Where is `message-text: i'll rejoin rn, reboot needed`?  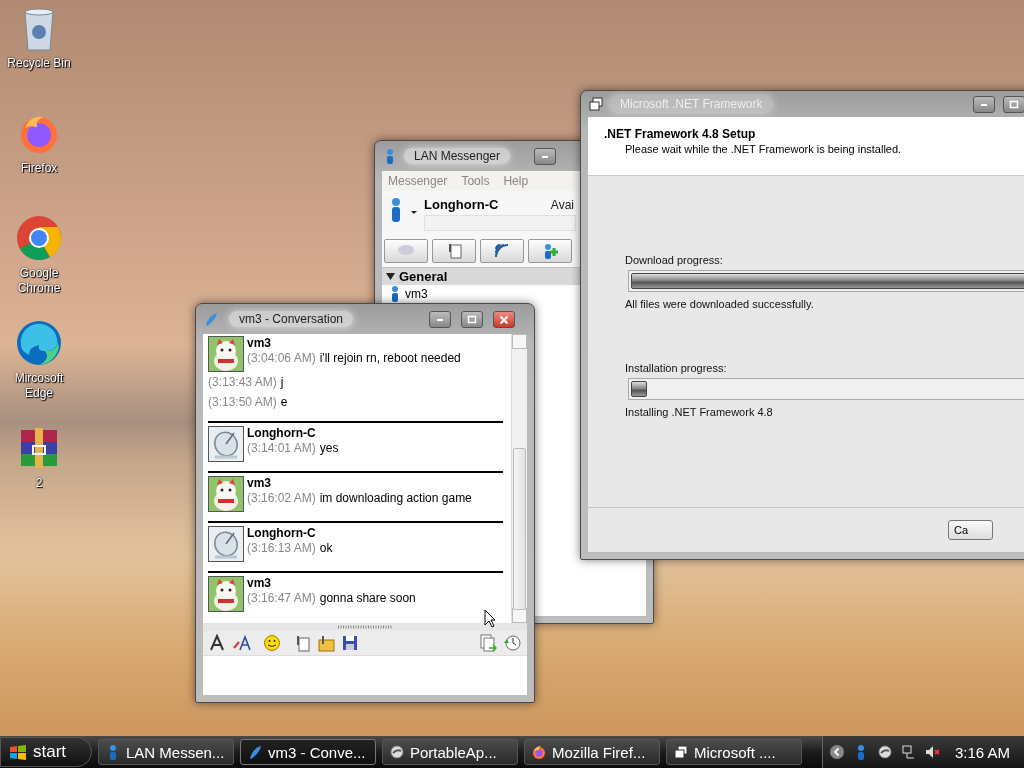
message-text: i'll rejoin rn, reboot needed is located at coordinates (390, 358).